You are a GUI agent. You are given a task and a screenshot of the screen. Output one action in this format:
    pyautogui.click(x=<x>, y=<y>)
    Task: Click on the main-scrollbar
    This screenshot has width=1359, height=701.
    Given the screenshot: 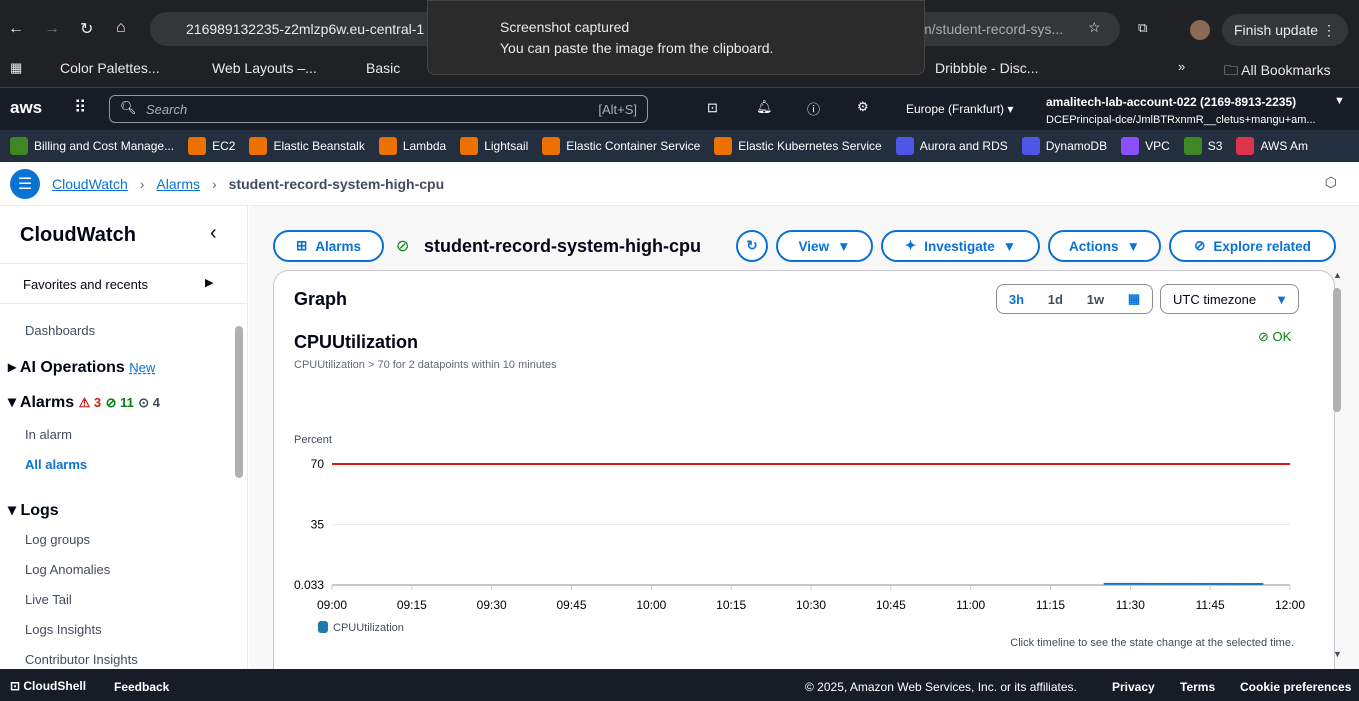 What is the action you would take?
    pyautogui.click(x=1337, y=350)
    